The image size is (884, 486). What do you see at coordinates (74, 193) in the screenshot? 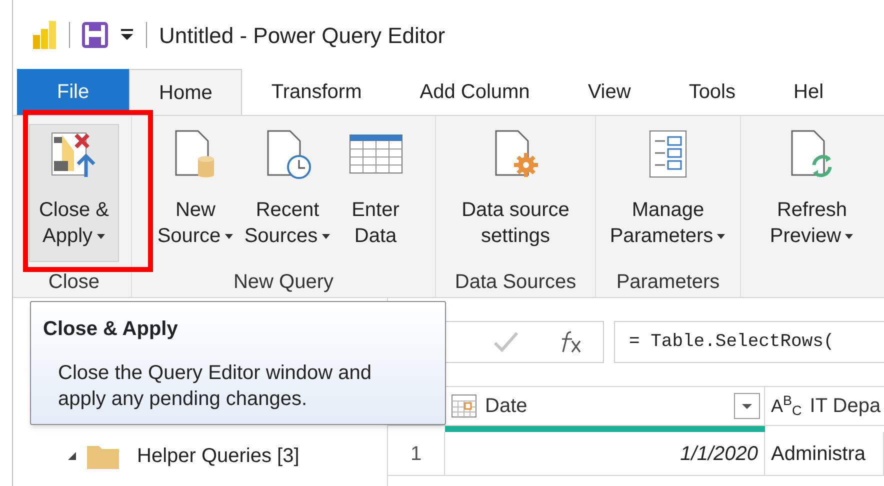
I see `ribbon-button: Close & Apply` at bounding box center [74, 193].